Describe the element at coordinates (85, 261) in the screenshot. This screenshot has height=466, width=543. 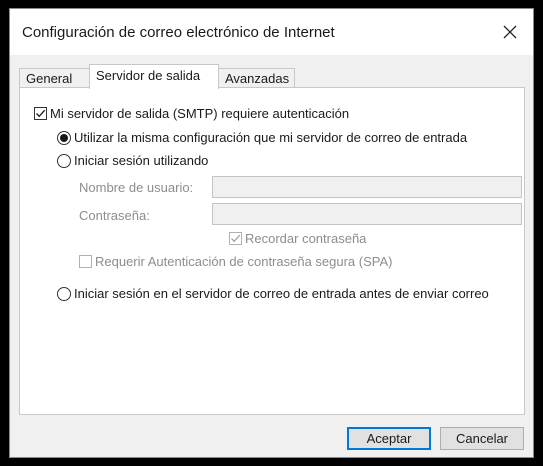
I see `spa-checkbox` at that location.